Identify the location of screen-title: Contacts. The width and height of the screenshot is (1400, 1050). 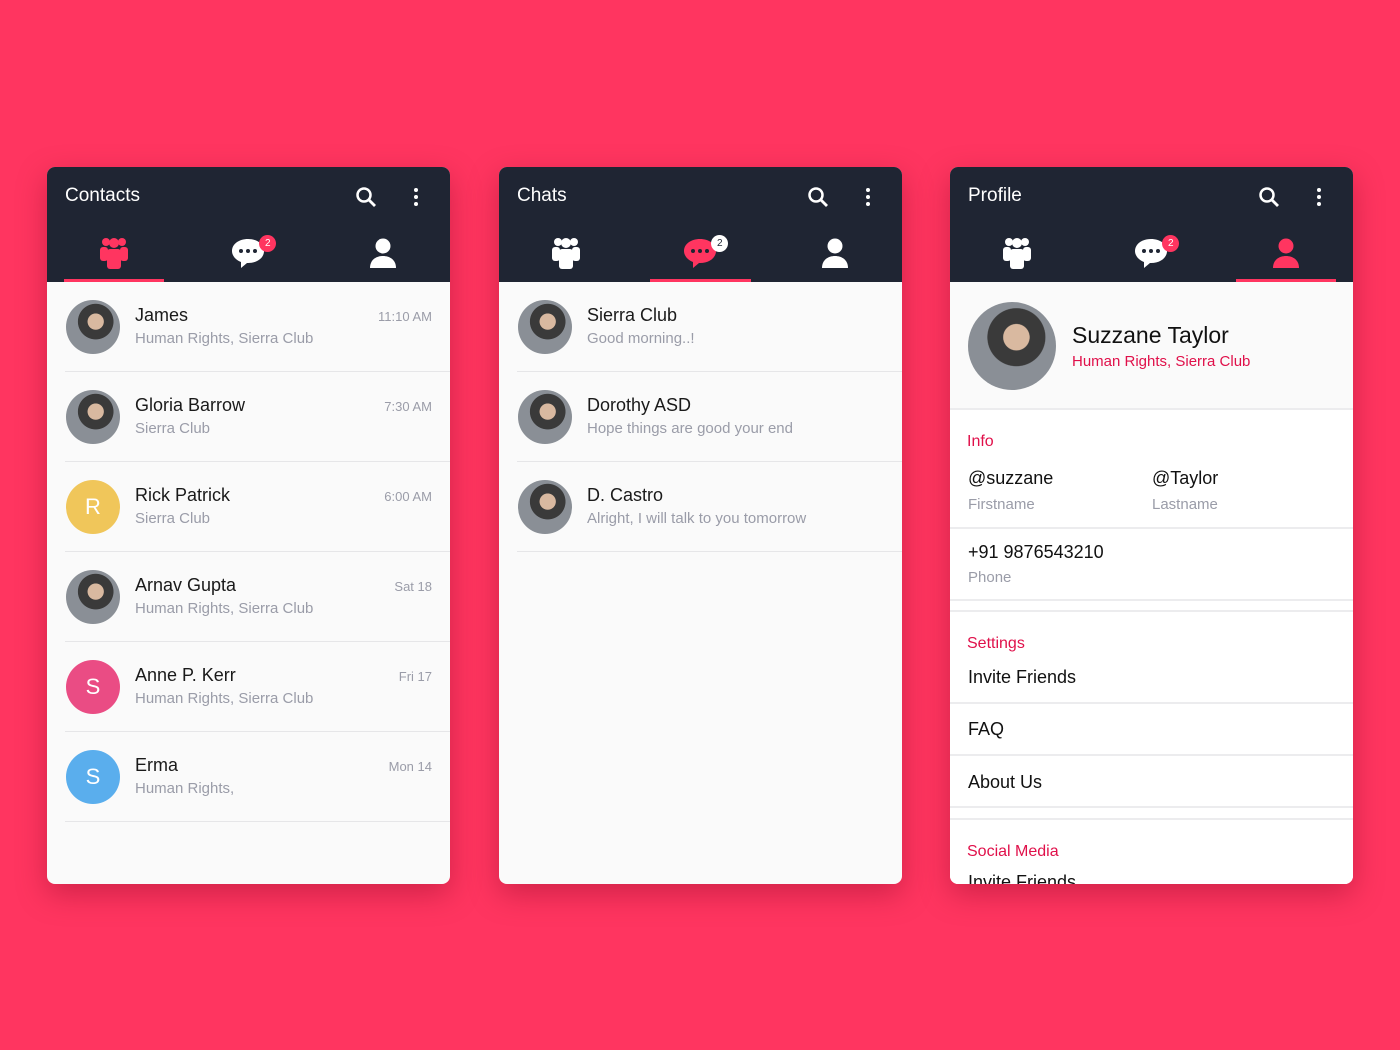
(102, 195).